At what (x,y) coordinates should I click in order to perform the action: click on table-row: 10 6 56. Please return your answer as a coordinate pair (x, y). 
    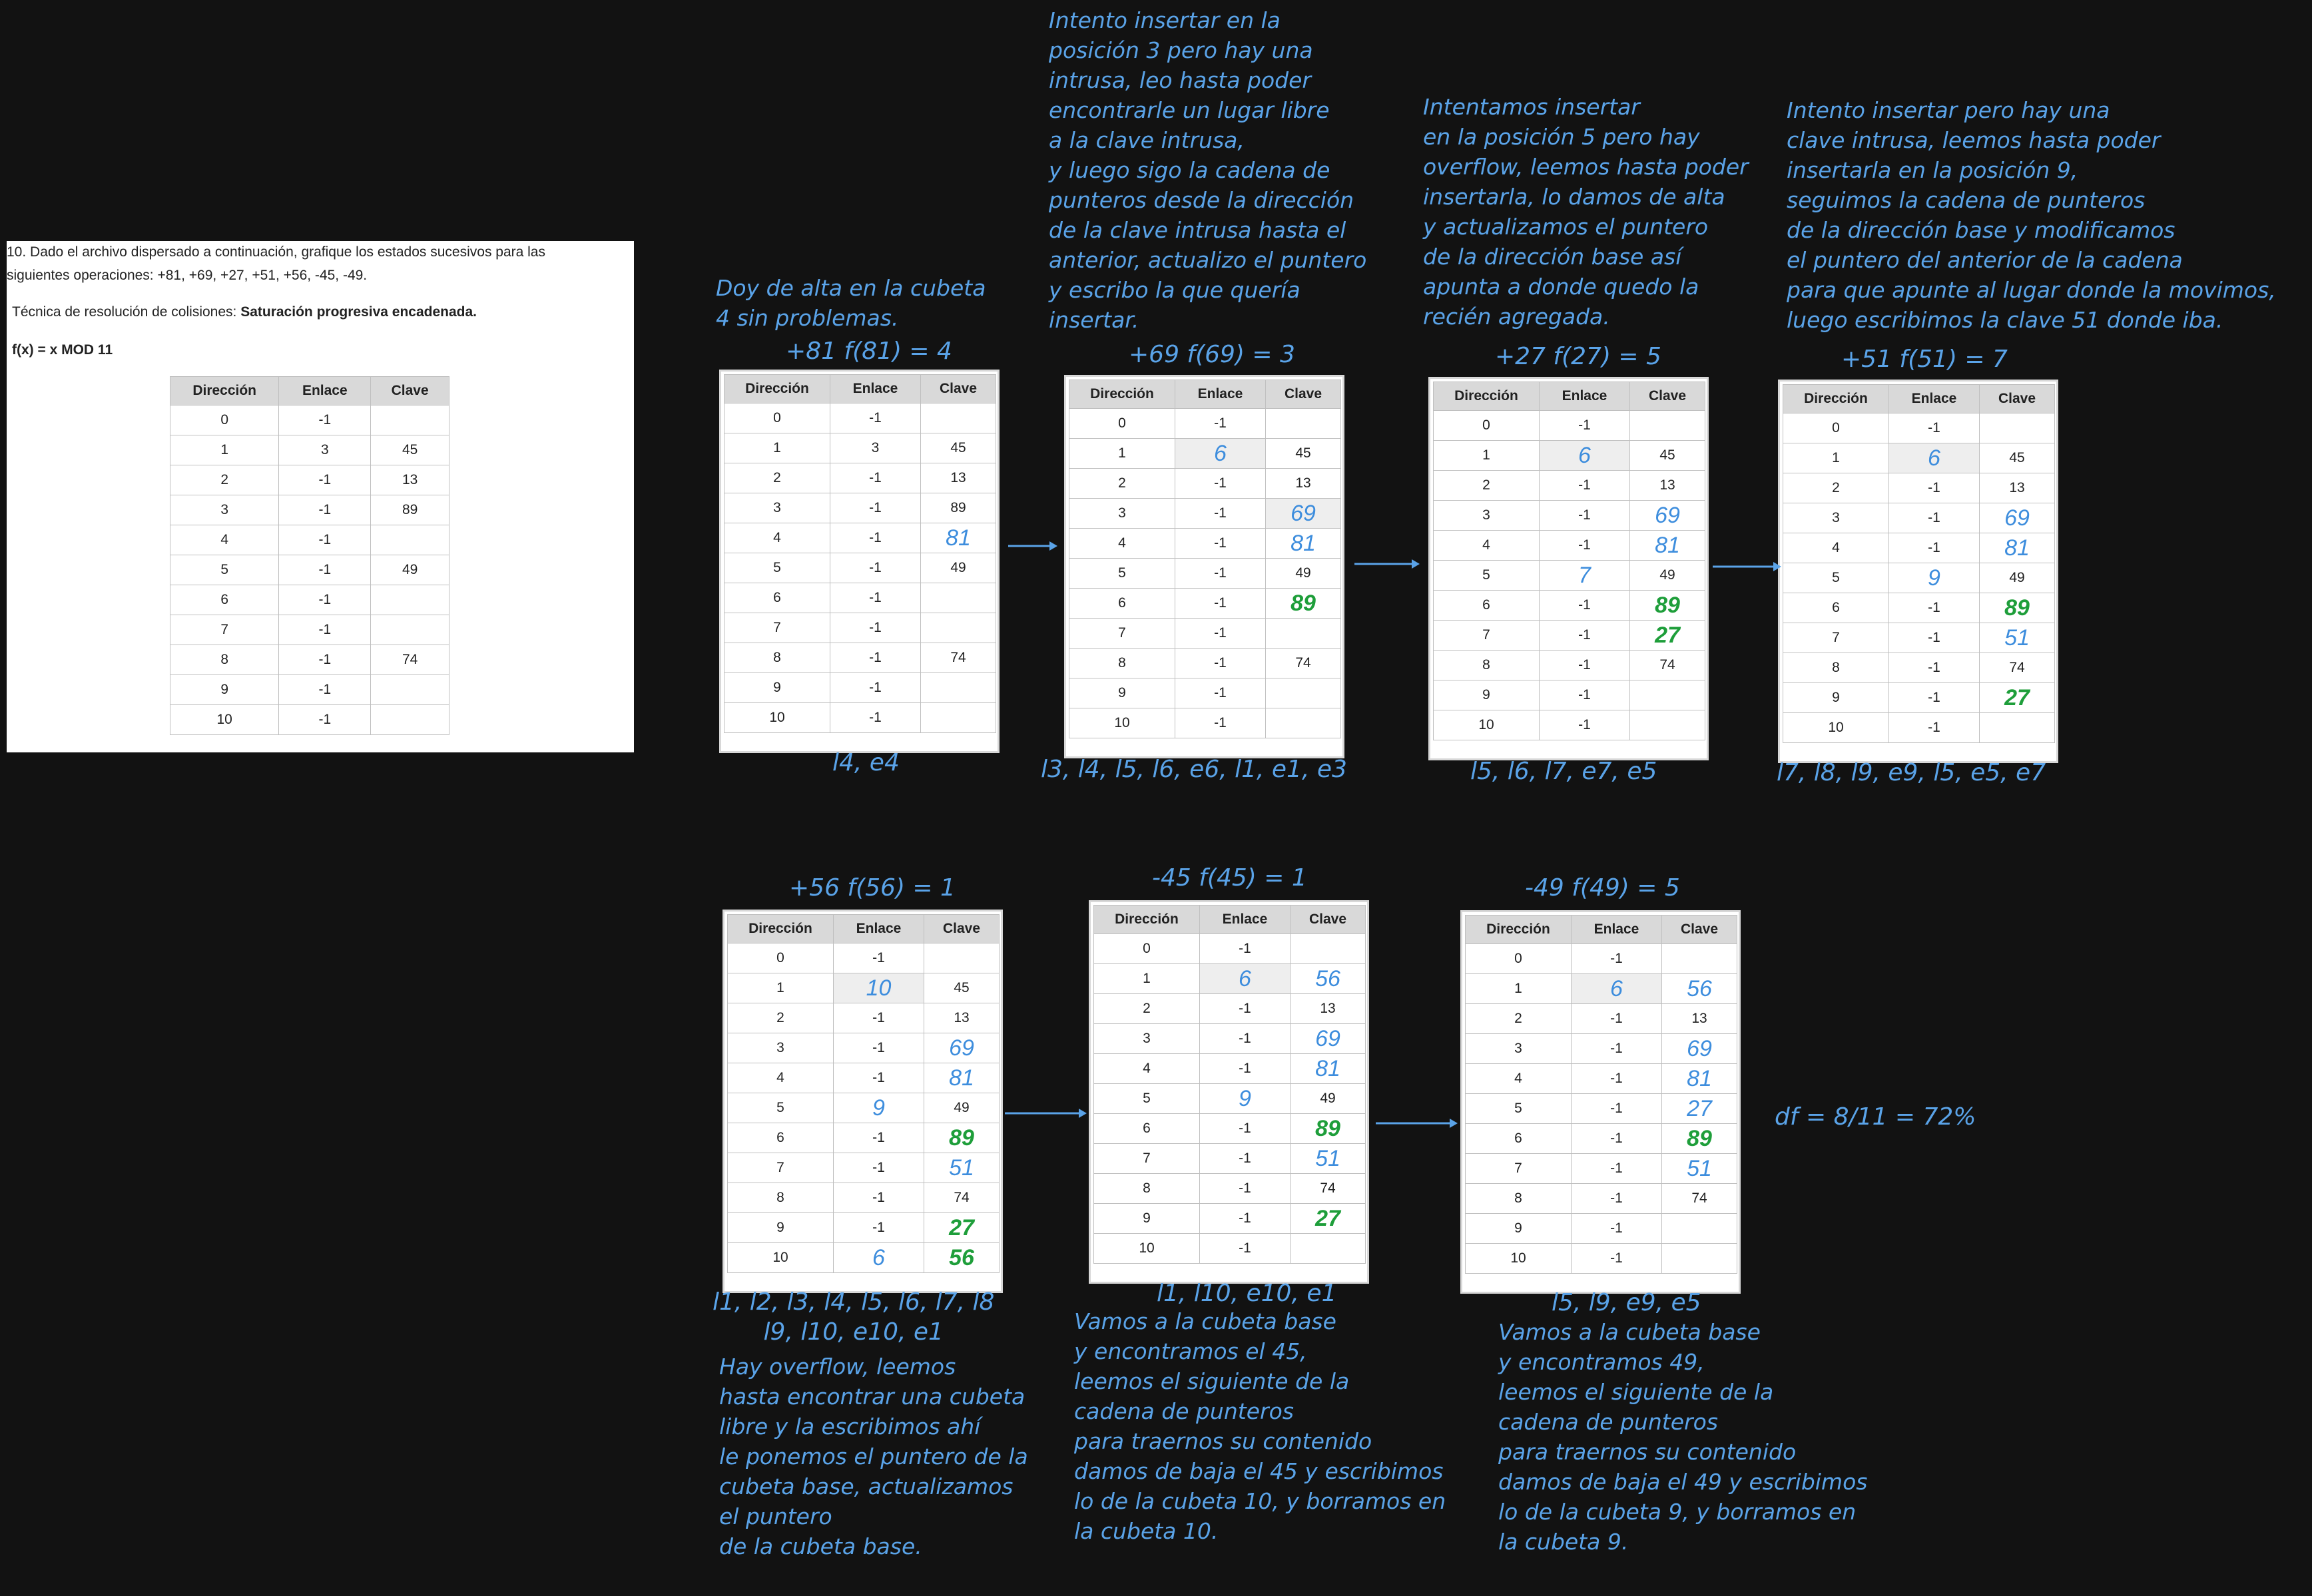
    Looking at the image, I should click on (863, 1257).